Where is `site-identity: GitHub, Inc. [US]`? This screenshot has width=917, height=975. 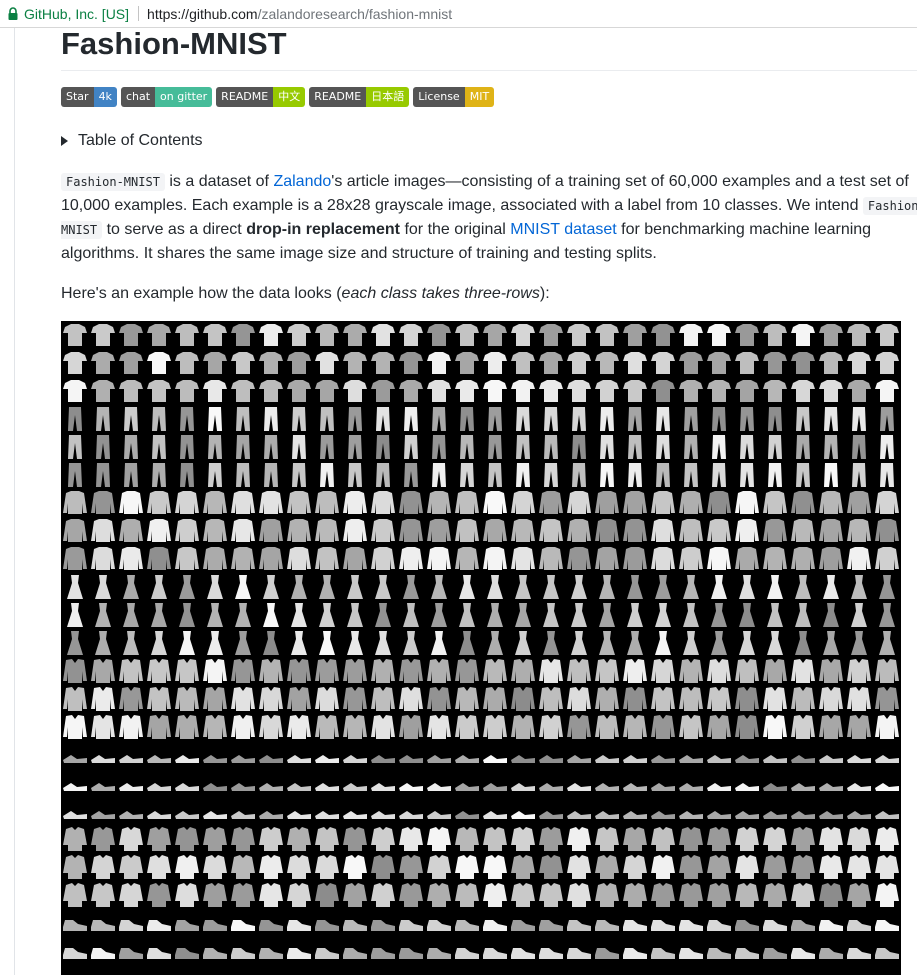
site-identity: GitHub, Inc. [US] is located at coordinates (76, 14).